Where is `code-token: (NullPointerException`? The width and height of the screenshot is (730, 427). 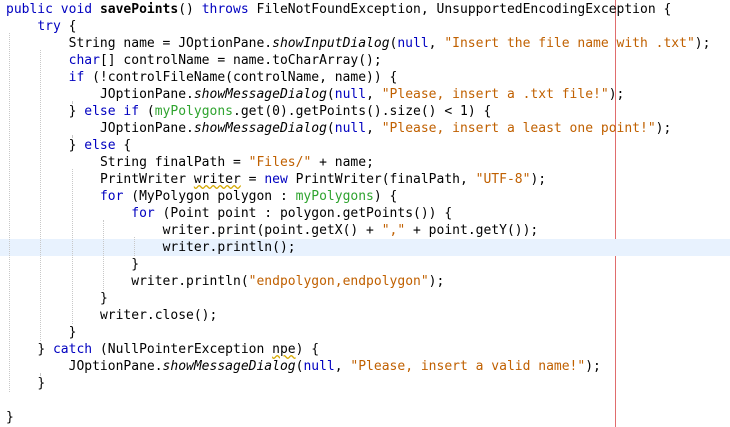 code-token: (NullPointerException is located at coordinates (182, 349).